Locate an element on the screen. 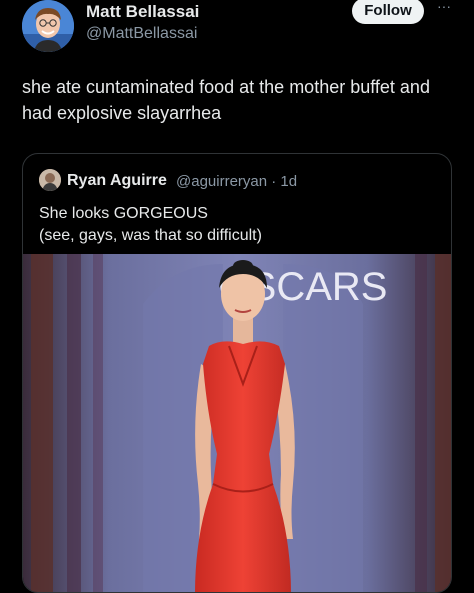  quoted-text-line-2: (see, gays, was that so difficult) is located at coordinates (150, 235).